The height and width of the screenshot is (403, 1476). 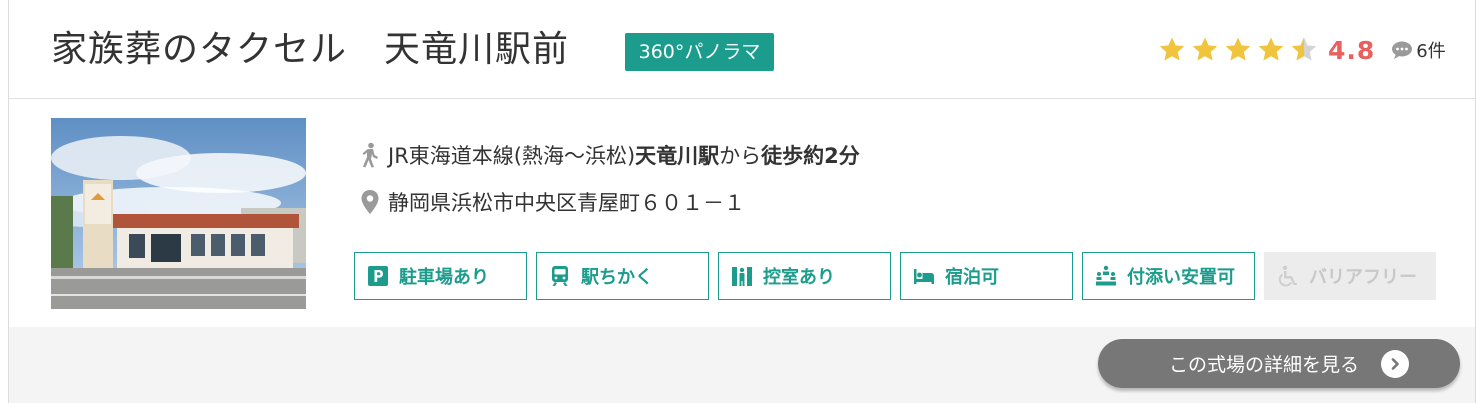 I want to click on hall-photo, so click(x=178, y=213).